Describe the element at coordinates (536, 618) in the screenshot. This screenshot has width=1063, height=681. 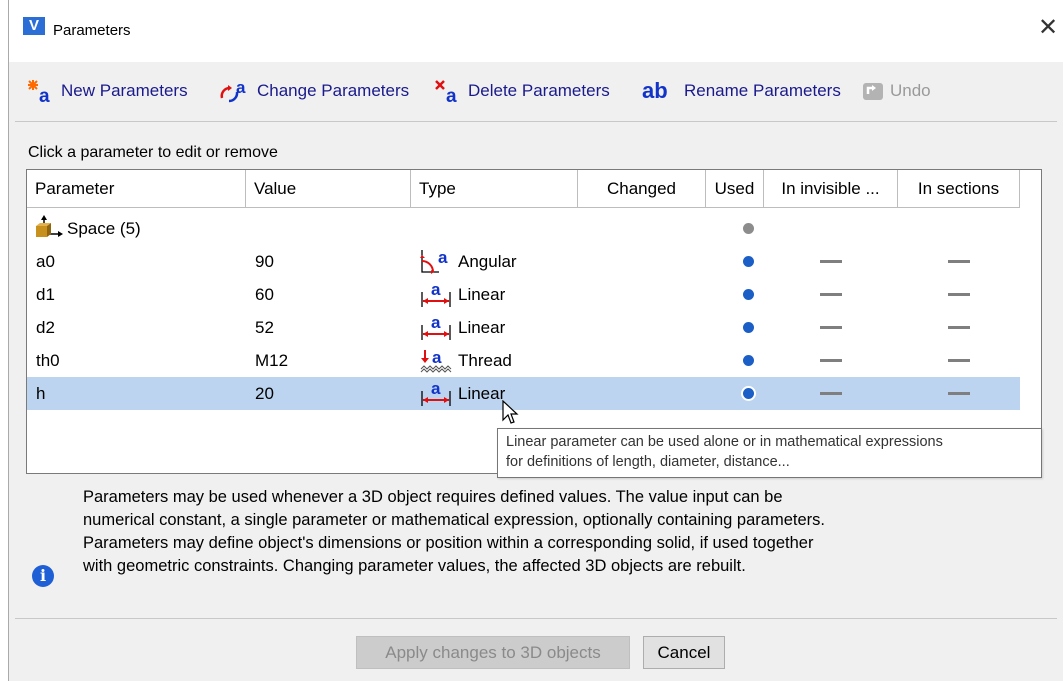
I see `footer-divider` at that location.